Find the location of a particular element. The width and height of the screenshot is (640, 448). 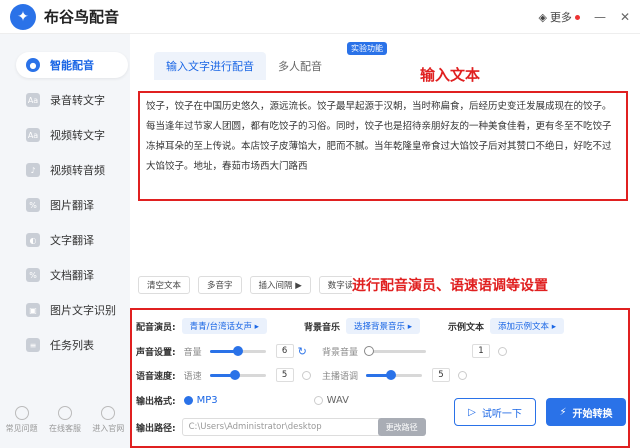

official-site-label: 进入官网 is located at coordinates (108, 428).